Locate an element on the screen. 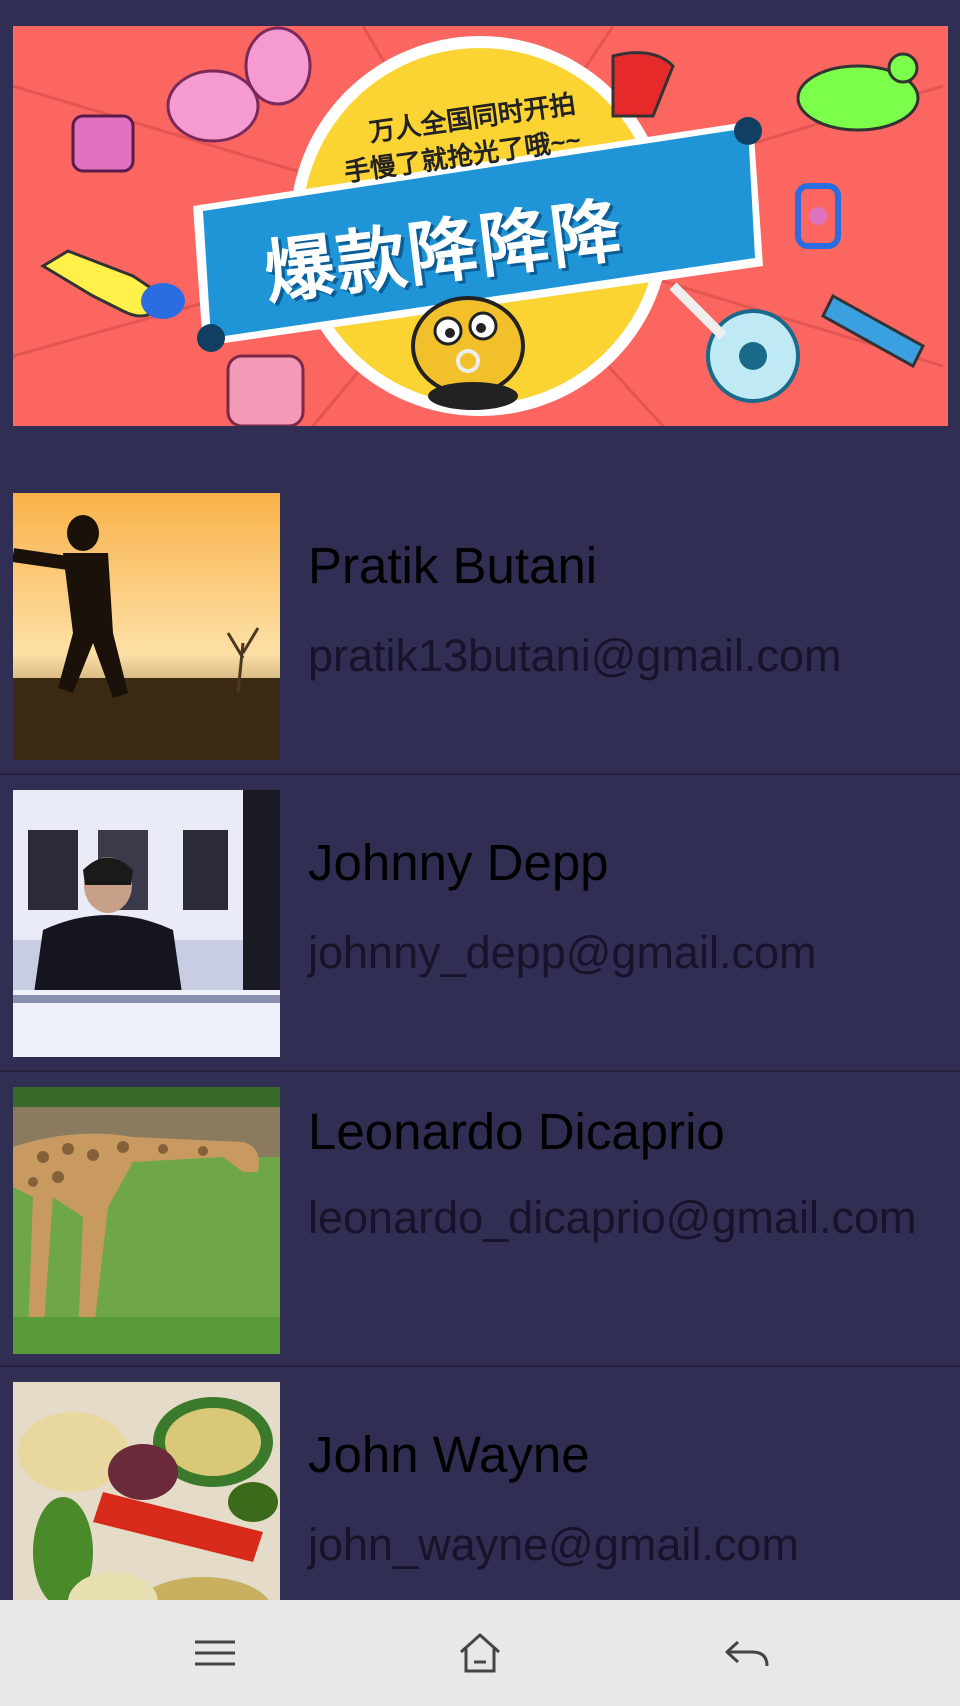 The width and height of the screenshot is (960, 1706). back-icon is located at coordinates (747, 1653).